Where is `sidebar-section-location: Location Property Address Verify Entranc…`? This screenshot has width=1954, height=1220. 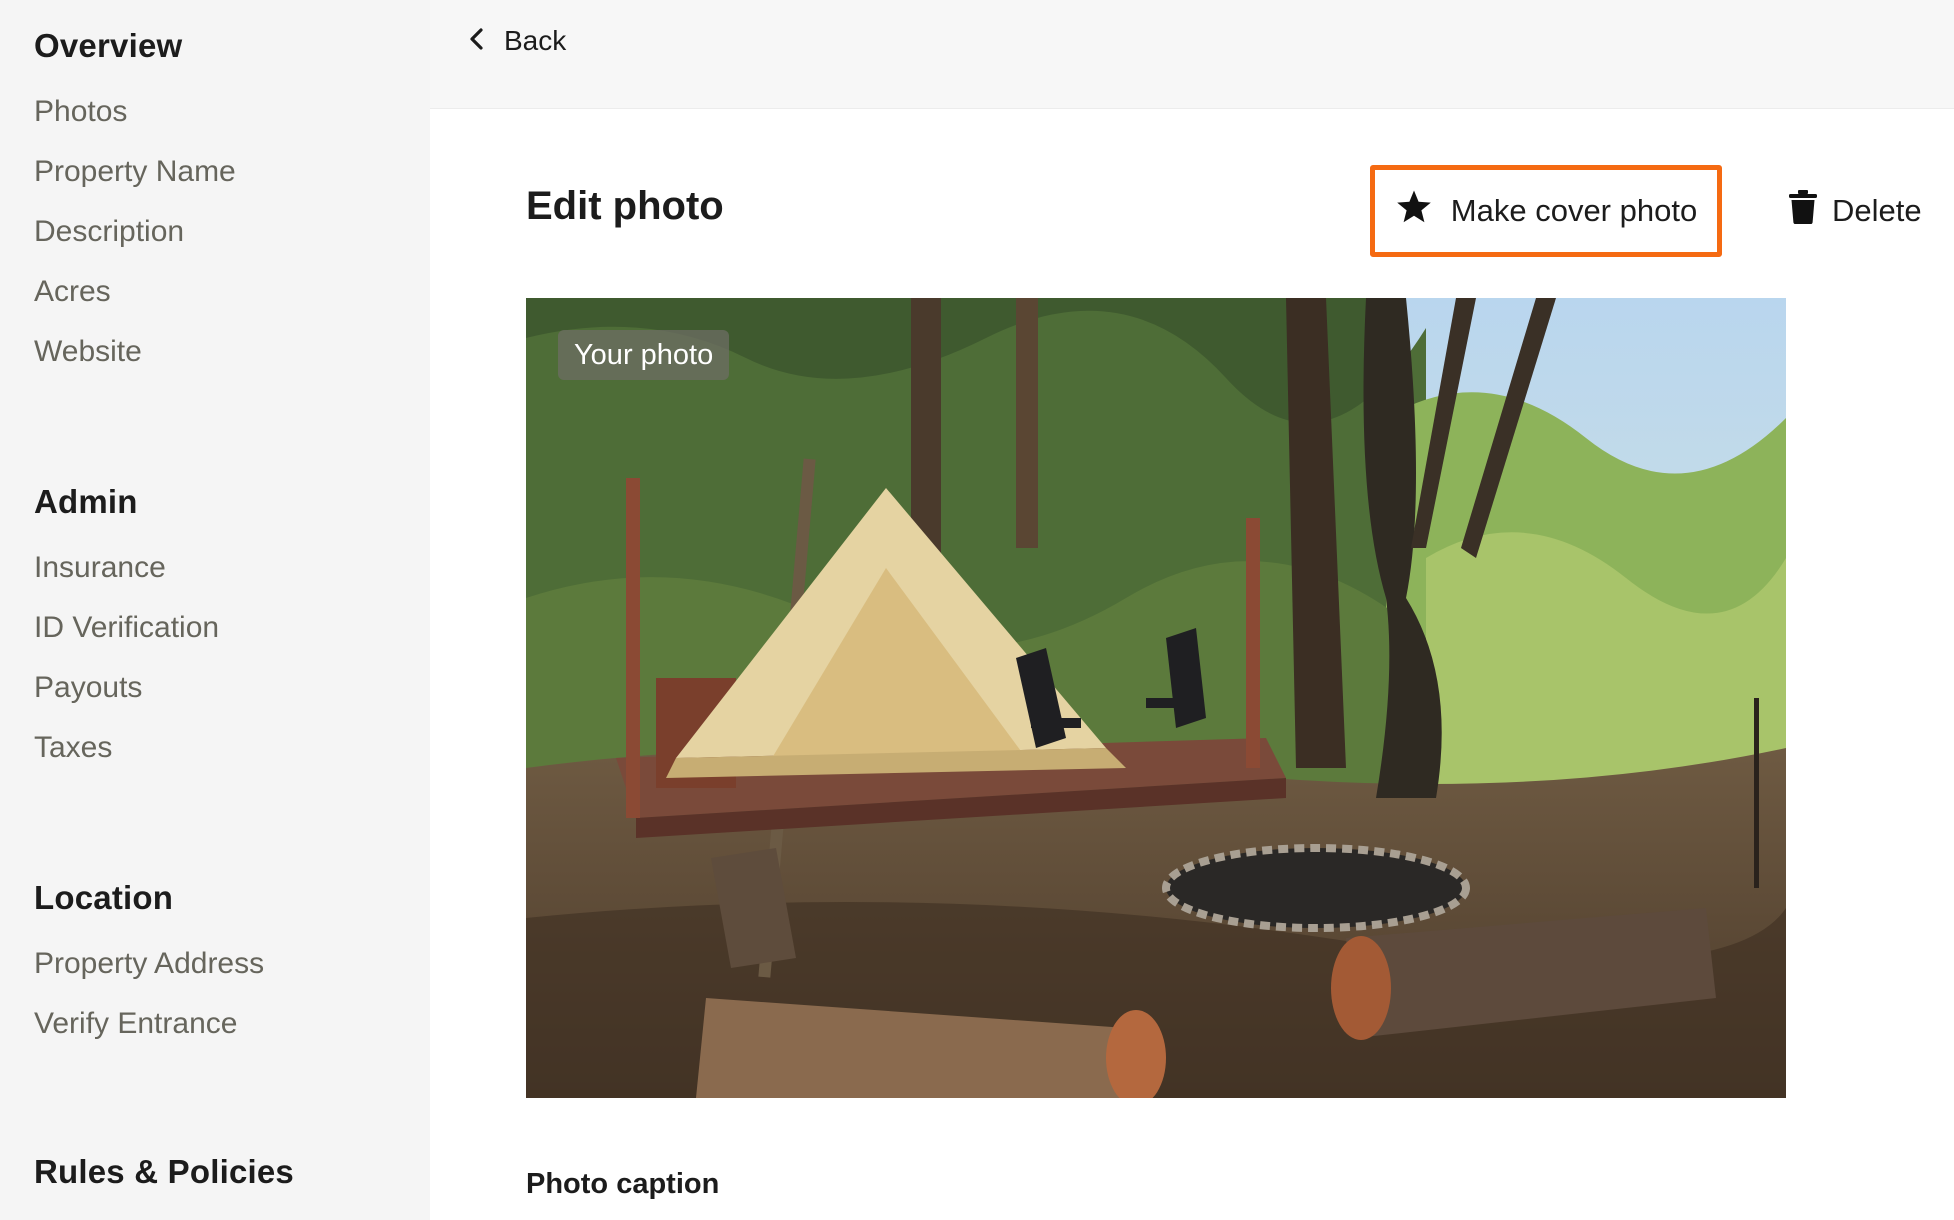
sidebar-section-location: Location Property Address Verify Entranc… is located at coordinates (149, 961).